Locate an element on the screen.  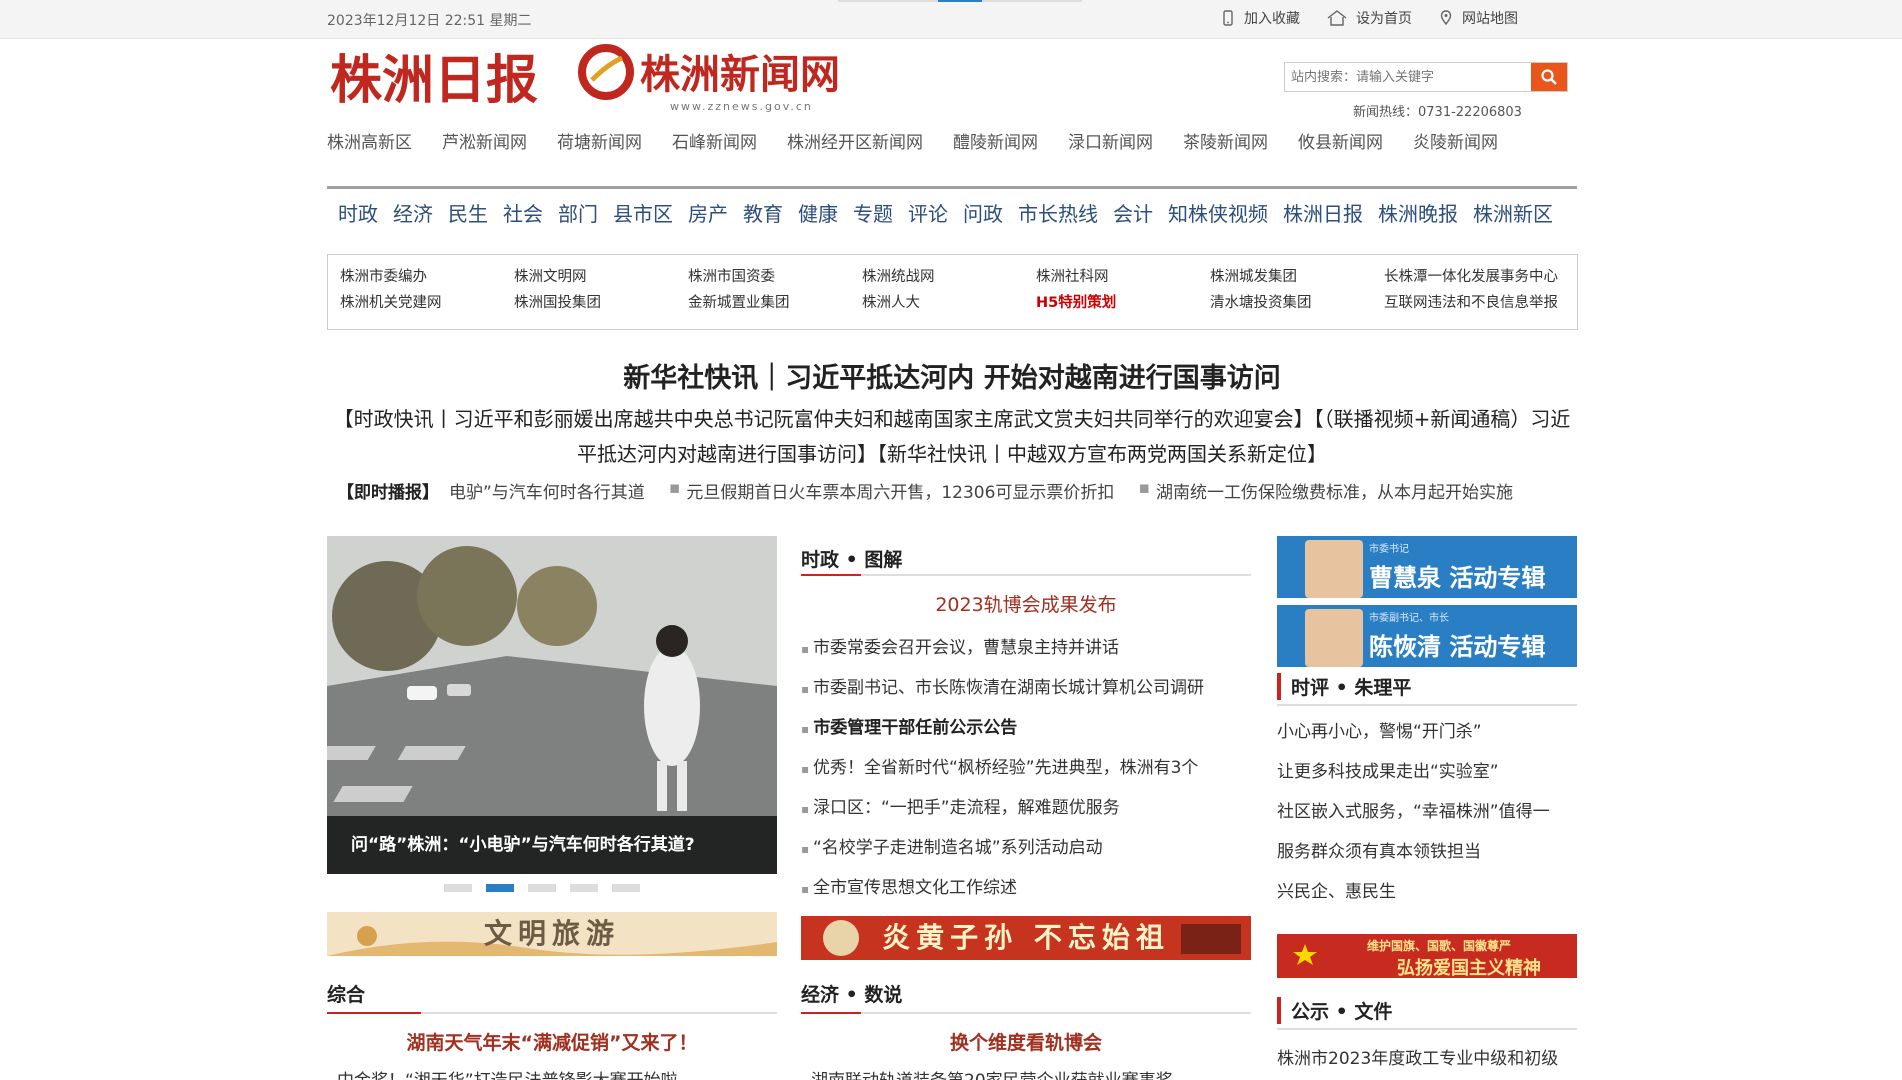
site-link: 株洲经开区新闻网 is located at coordinates (855, 143).